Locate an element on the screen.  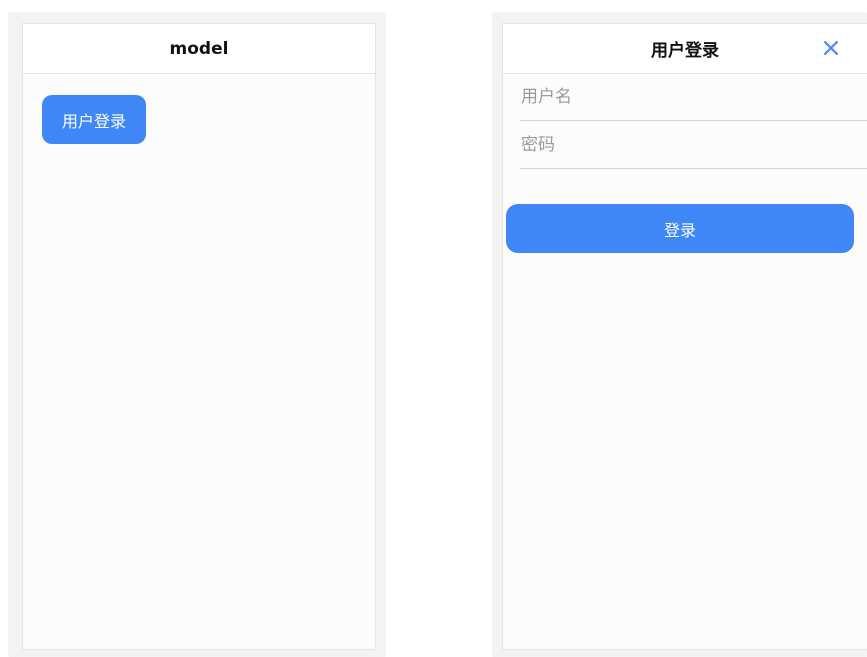
password-field-row is located at coordinates (693, 145).